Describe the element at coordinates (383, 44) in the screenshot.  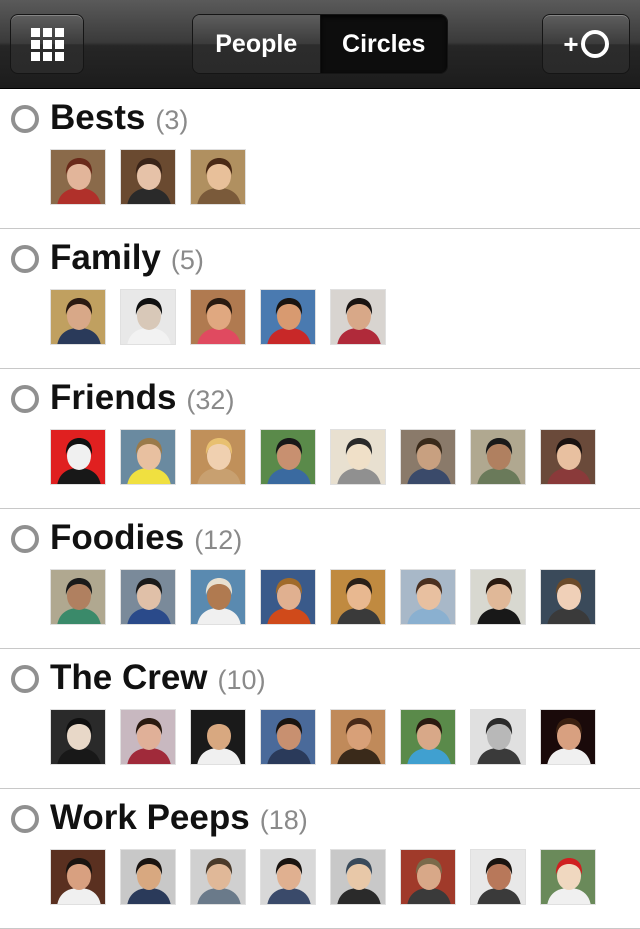
I see `tab-circles: Circles` at that location.